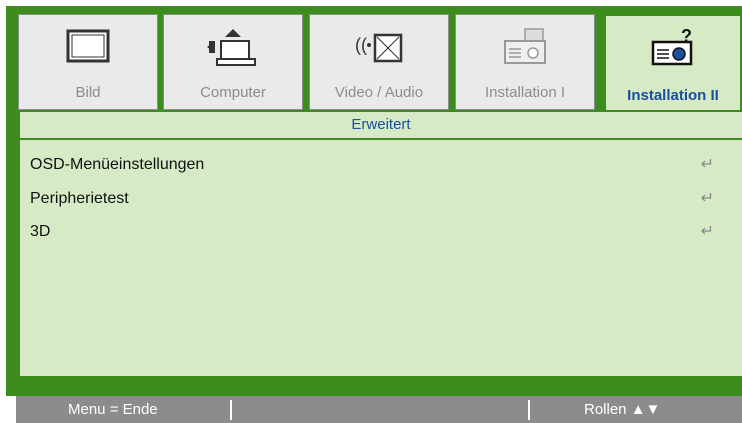 This screenshot has width=742, height=423. Describe the element at coordinates (379, 48) in the screenshot. I see `video-audio-icon: ((` at that location.